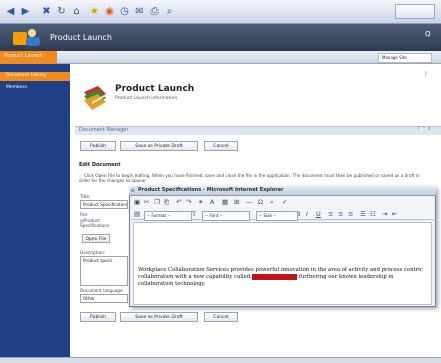 The height and width of the screenshot is (363, 441). What do you see at coordinates (236, 202) in the screenshot?
I see `table-icon: ⊞` at bounding box center [236, 202].